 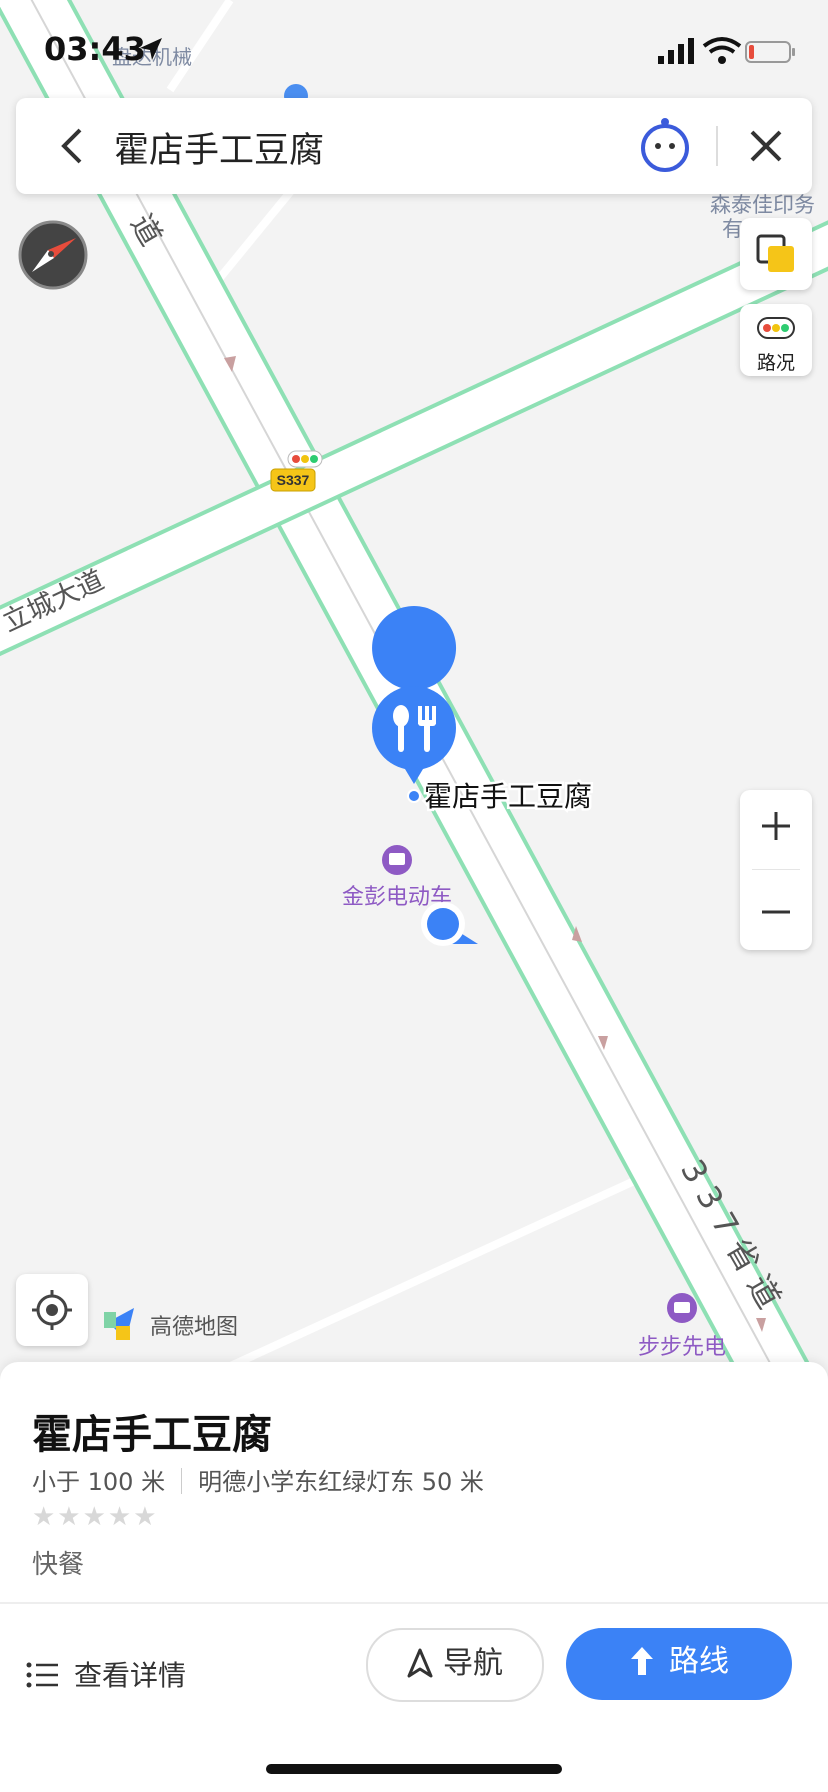 I want to click on poi-label-store: 步步先电, so click(x=682, y=1347).